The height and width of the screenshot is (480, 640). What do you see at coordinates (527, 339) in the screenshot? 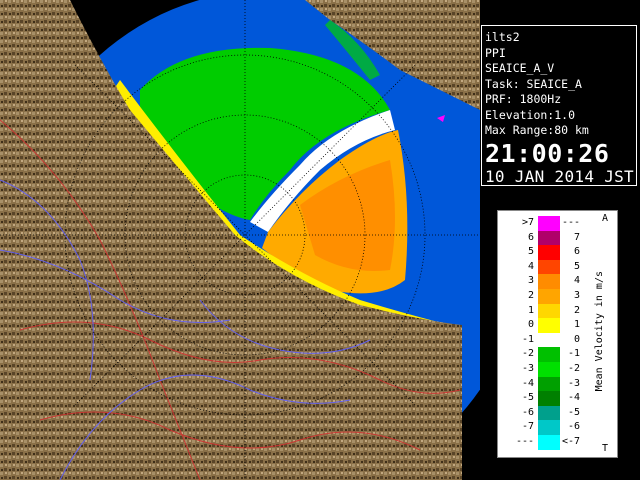
I see `legend-row-min: -1` at bounding box center [527, 339].